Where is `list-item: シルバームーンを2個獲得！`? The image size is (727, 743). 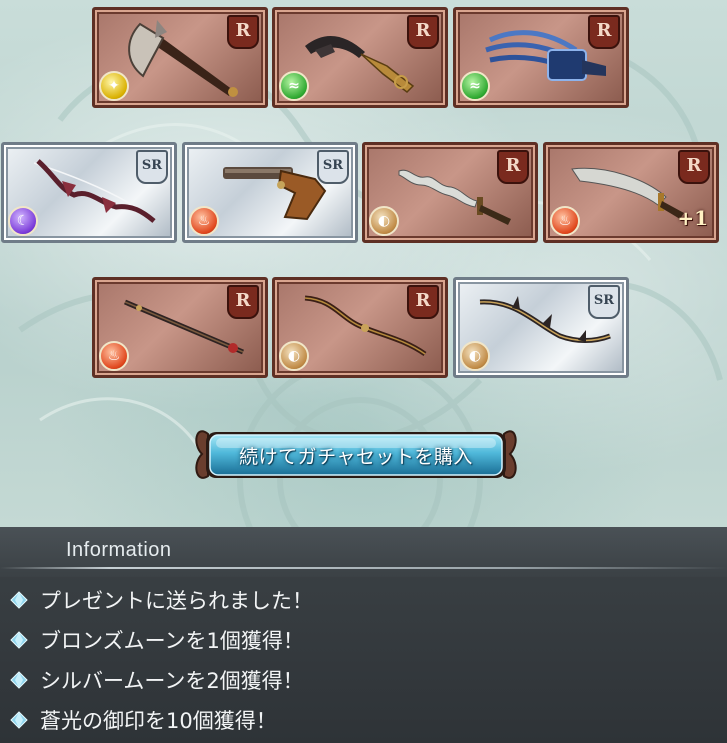 list-item: シルバームーンを2個獲得！ is located at coordinates (365, 680).